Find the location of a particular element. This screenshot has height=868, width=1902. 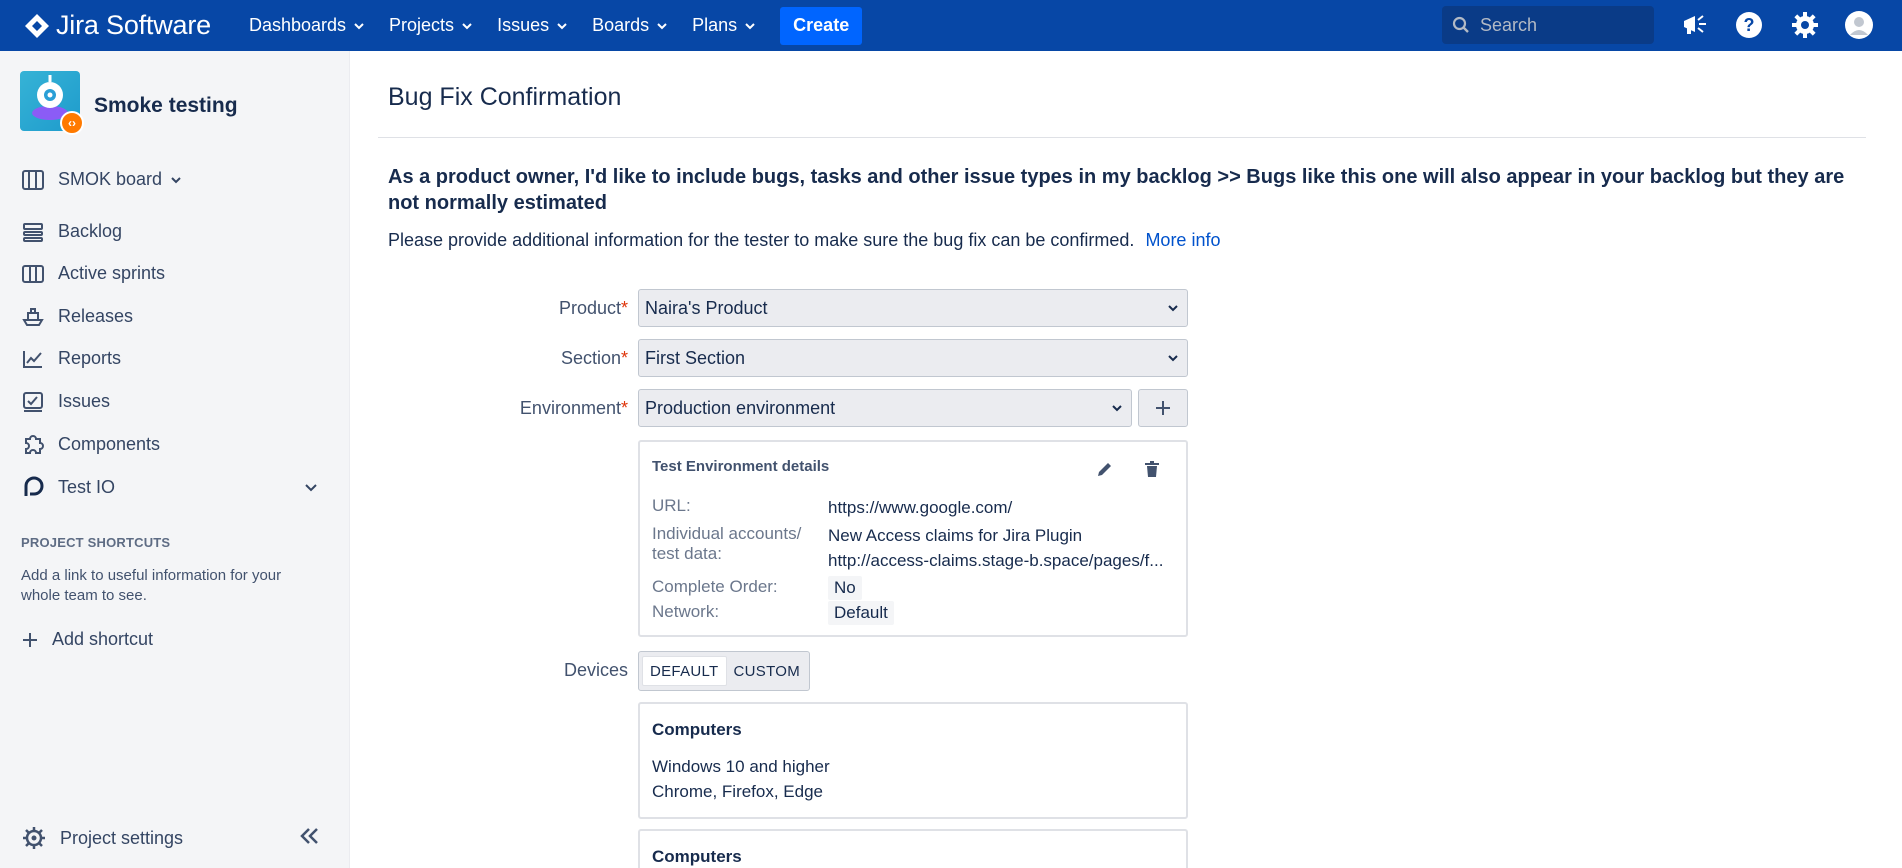

project-settings-link: Project settings is located at coordinates (102, 838).